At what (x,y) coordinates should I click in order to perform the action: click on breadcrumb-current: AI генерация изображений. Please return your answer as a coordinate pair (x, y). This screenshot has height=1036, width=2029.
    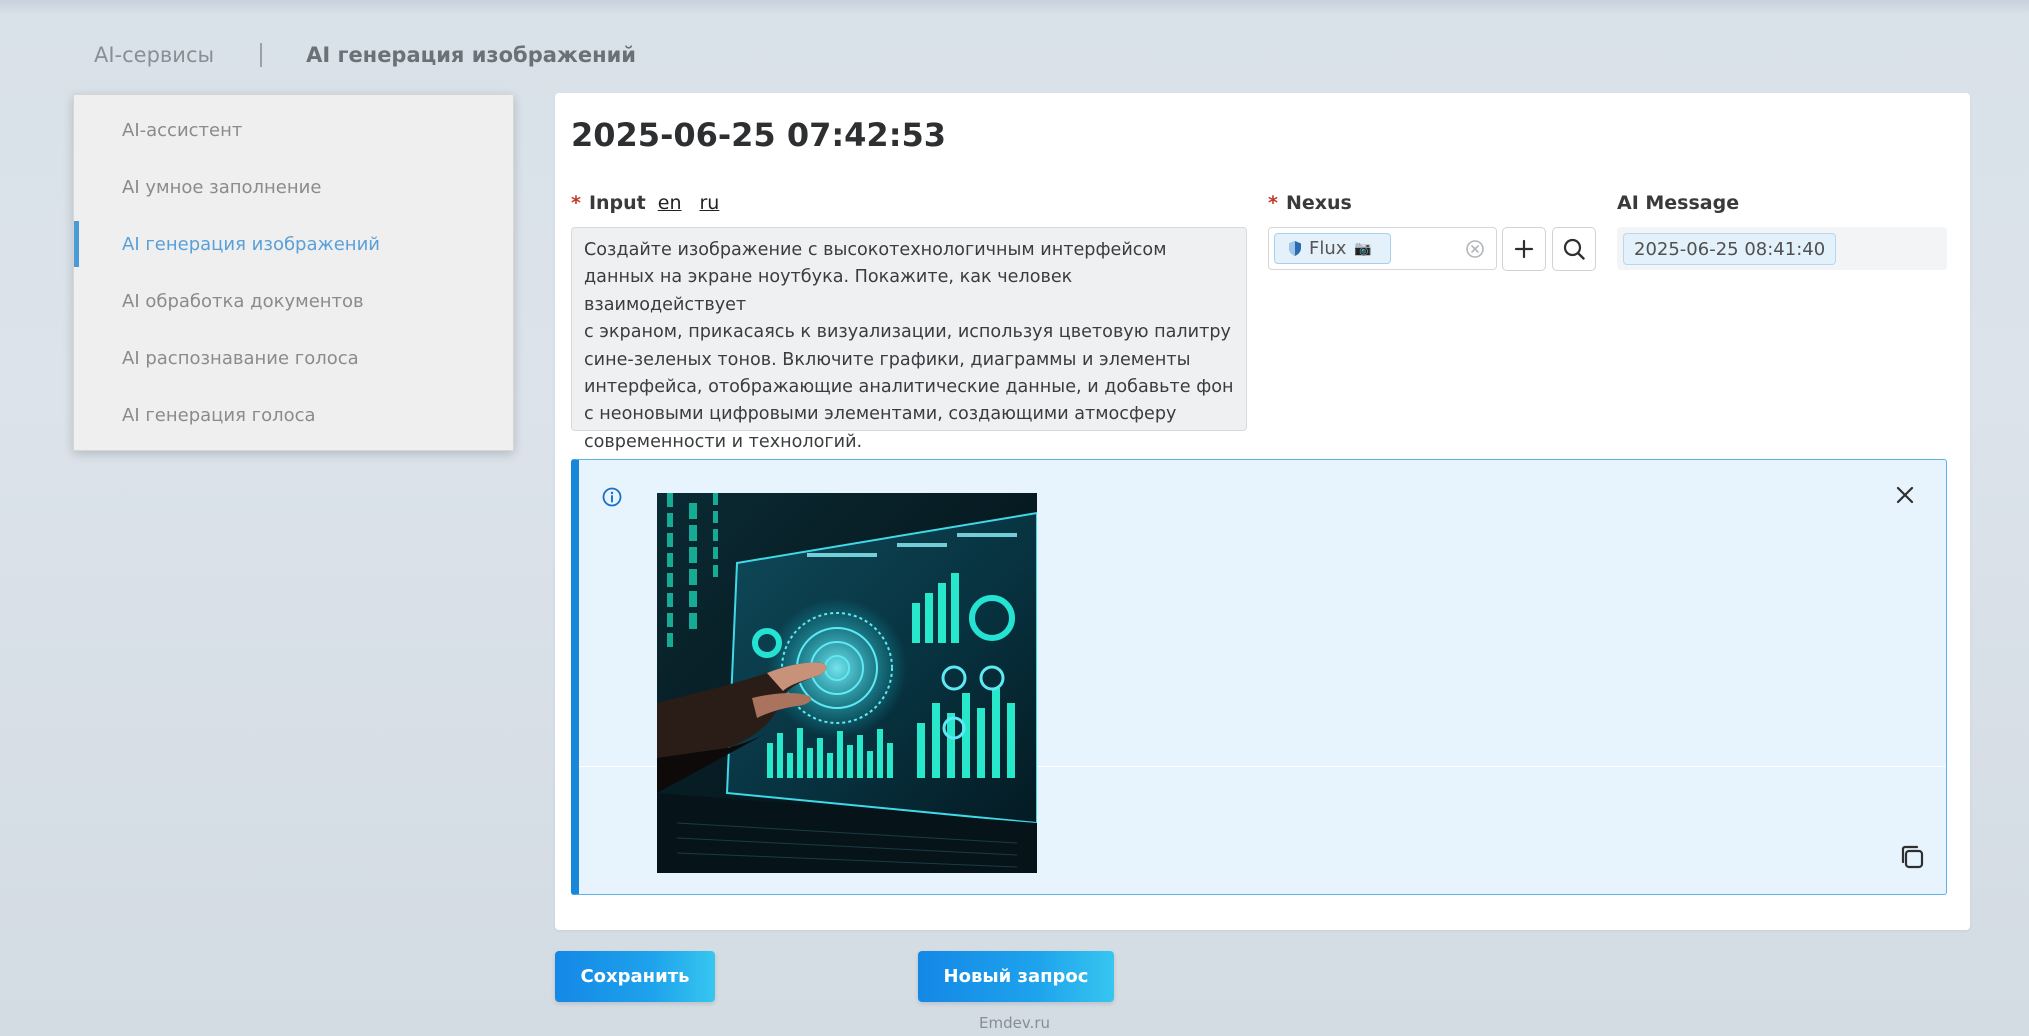
    Looking at the image, I should click on (471, 55).